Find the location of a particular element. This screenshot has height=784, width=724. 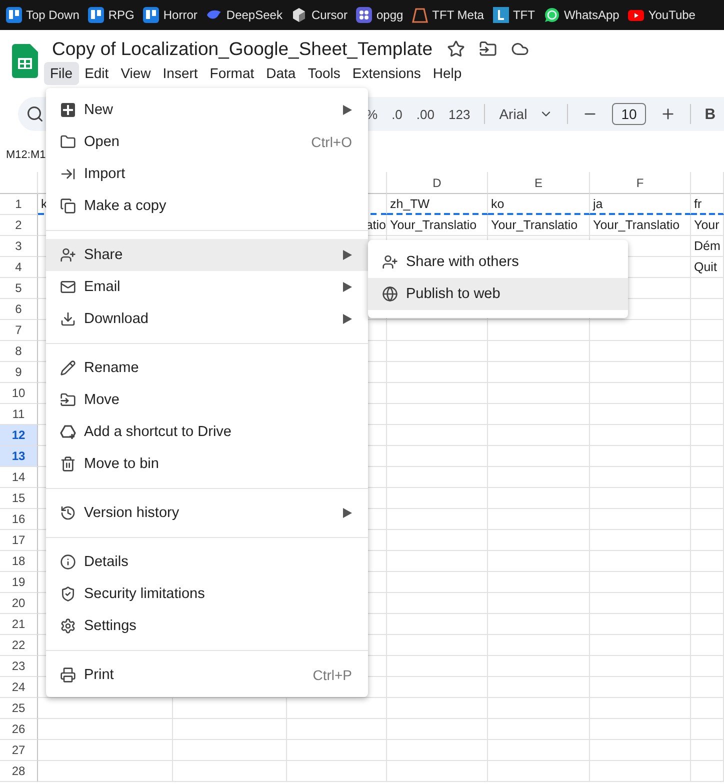

row-header: 12 is located at coordinates (19, 435).